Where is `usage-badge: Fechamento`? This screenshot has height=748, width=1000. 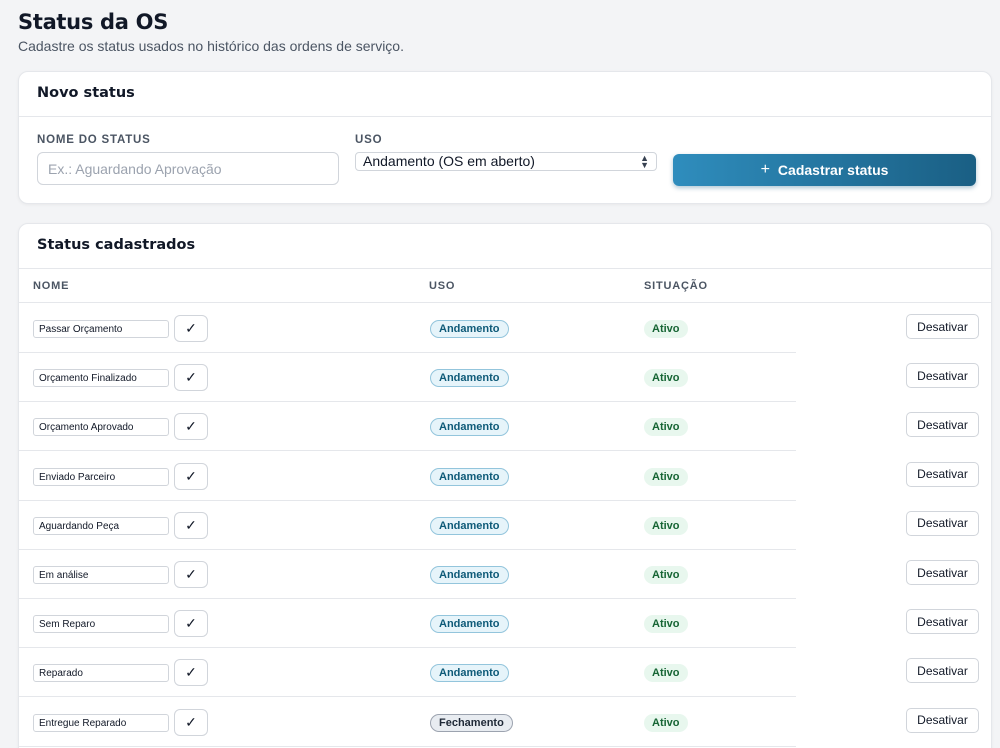
usage-badge: Fechamento is located at coordinates (471, 722).